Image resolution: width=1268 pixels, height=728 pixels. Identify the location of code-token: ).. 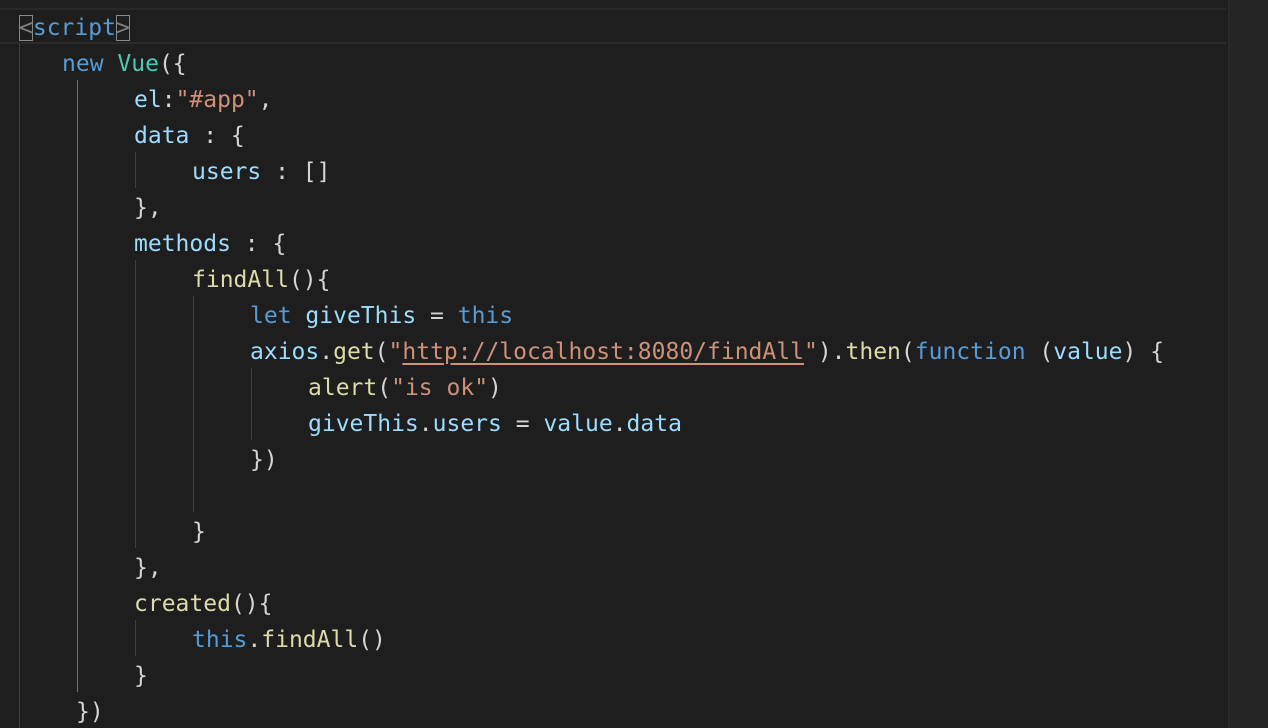
(831, 352).